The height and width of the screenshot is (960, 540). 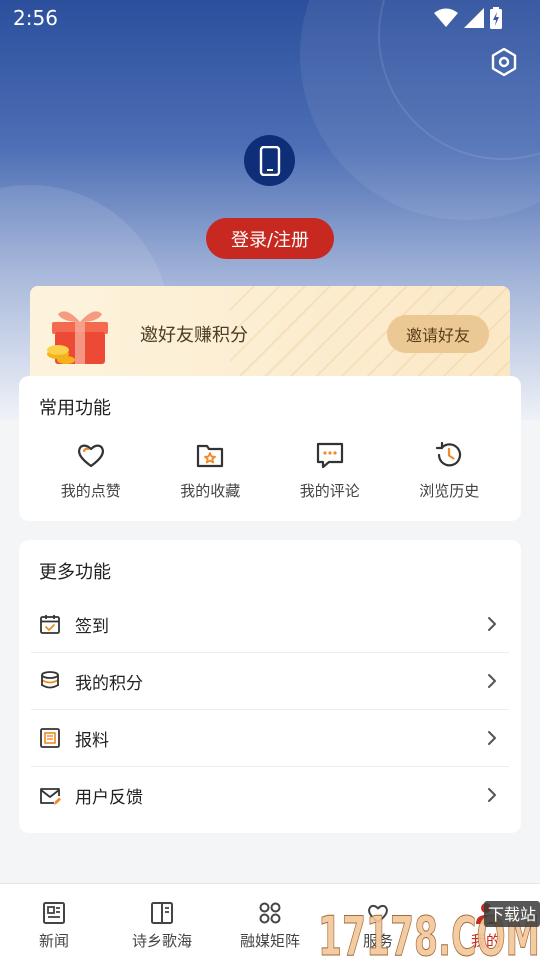 I want to click on list-item-label: 用户反馈, so click(x=109, y=798).